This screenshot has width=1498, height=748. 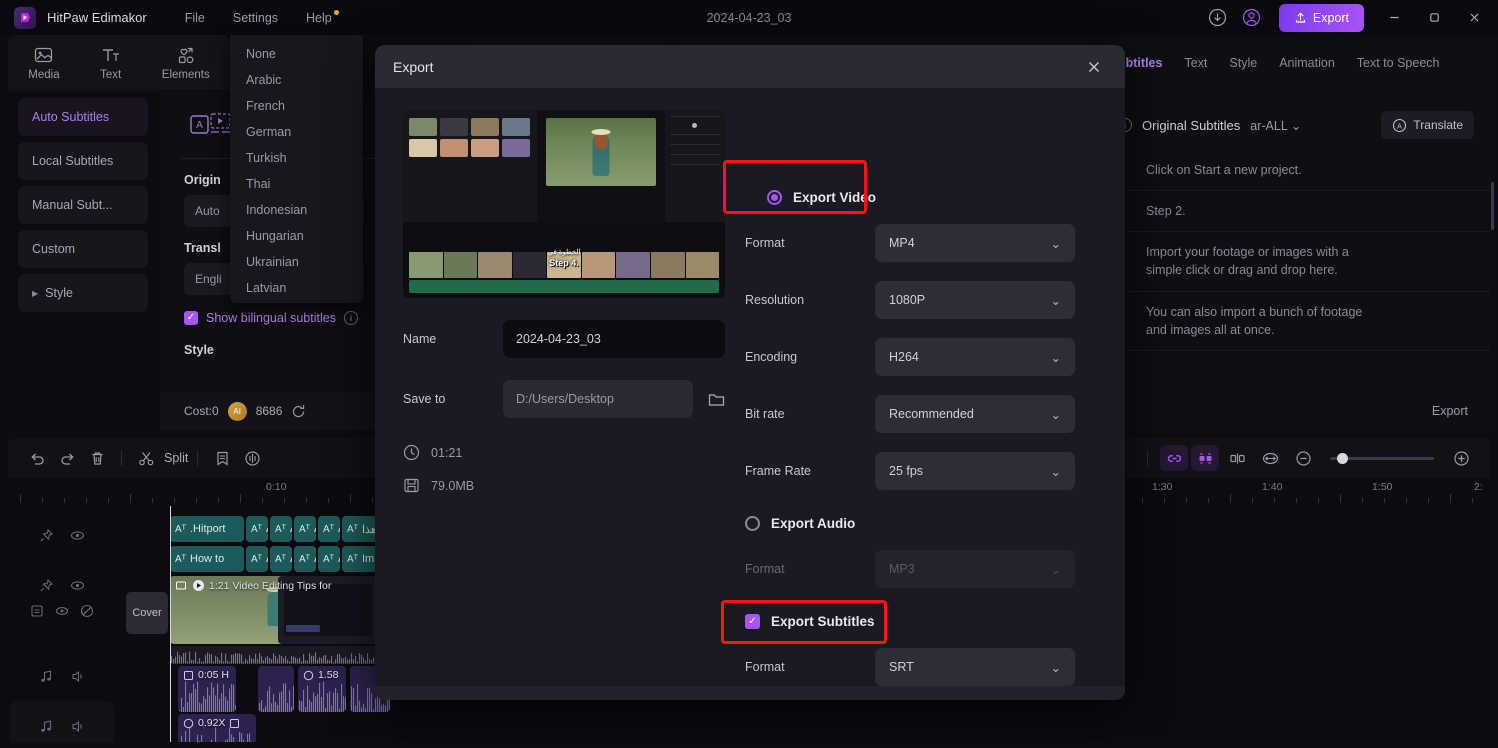 What do you see at coordinates (207, 559) in the screenshot?
I see `text-clip-row2: Aᵀ How to` at bounding box center [207, 559].